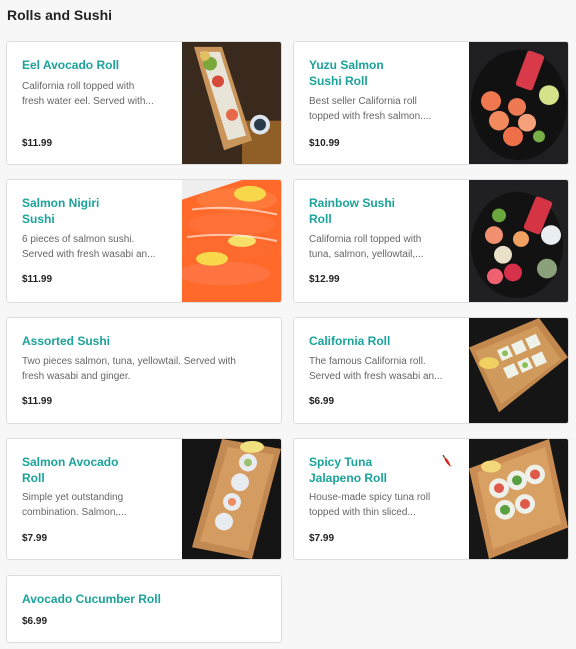 The width and height of the screenshot is (576, 649). What do you see at coordinates (71, 65) in the screenshot?
I see `item-name: Eel Avocado Roll` at bounding box center [71, 65].